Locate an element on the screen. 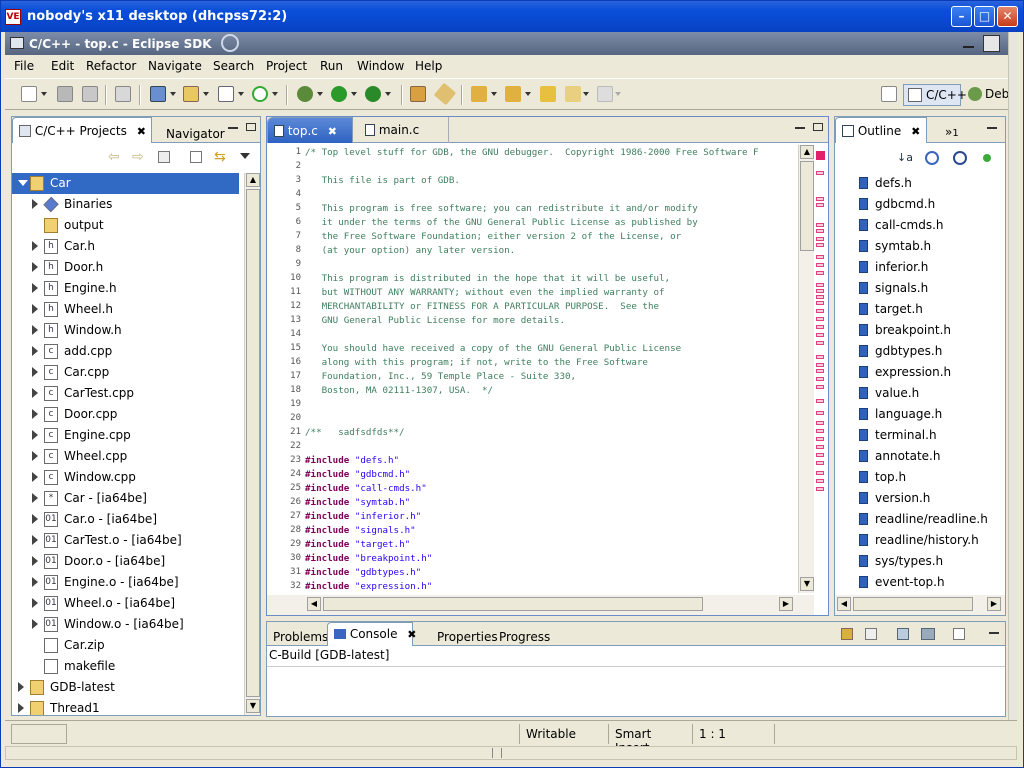 Image resolution: width=1024 pixels, height=768 pixels. tab-main-c: main.c is located at coordinates (404, 130).